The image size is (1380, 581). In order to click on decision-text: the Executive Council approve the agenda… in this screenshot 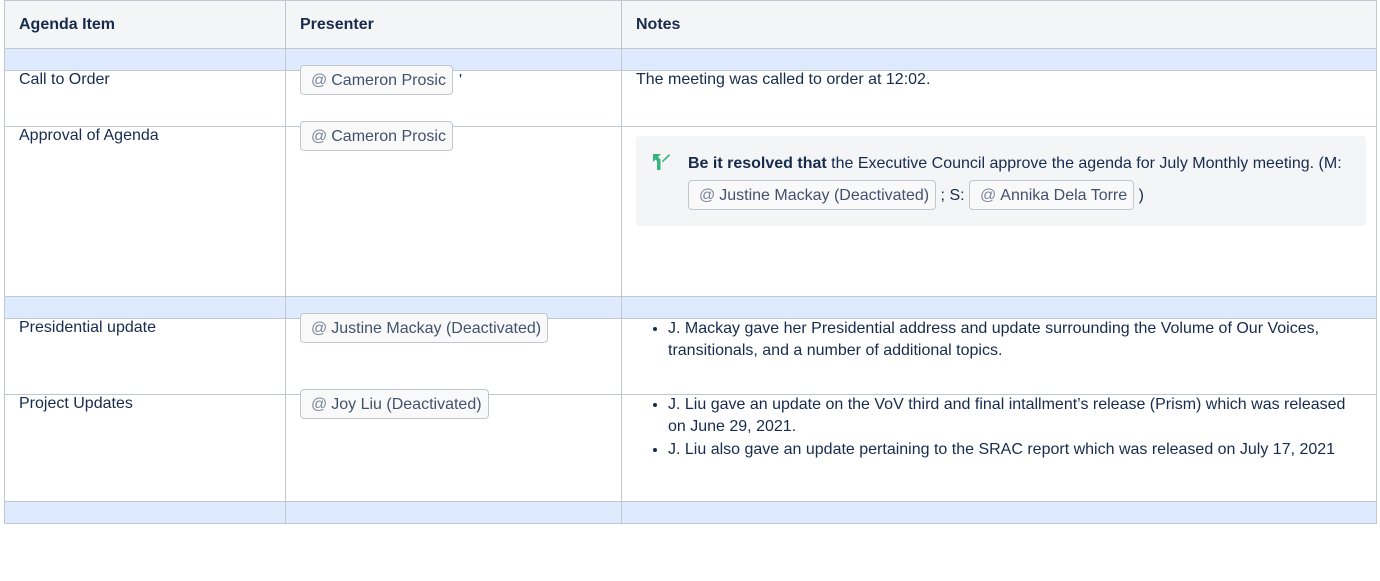, I will do `click(1084, 163)`.